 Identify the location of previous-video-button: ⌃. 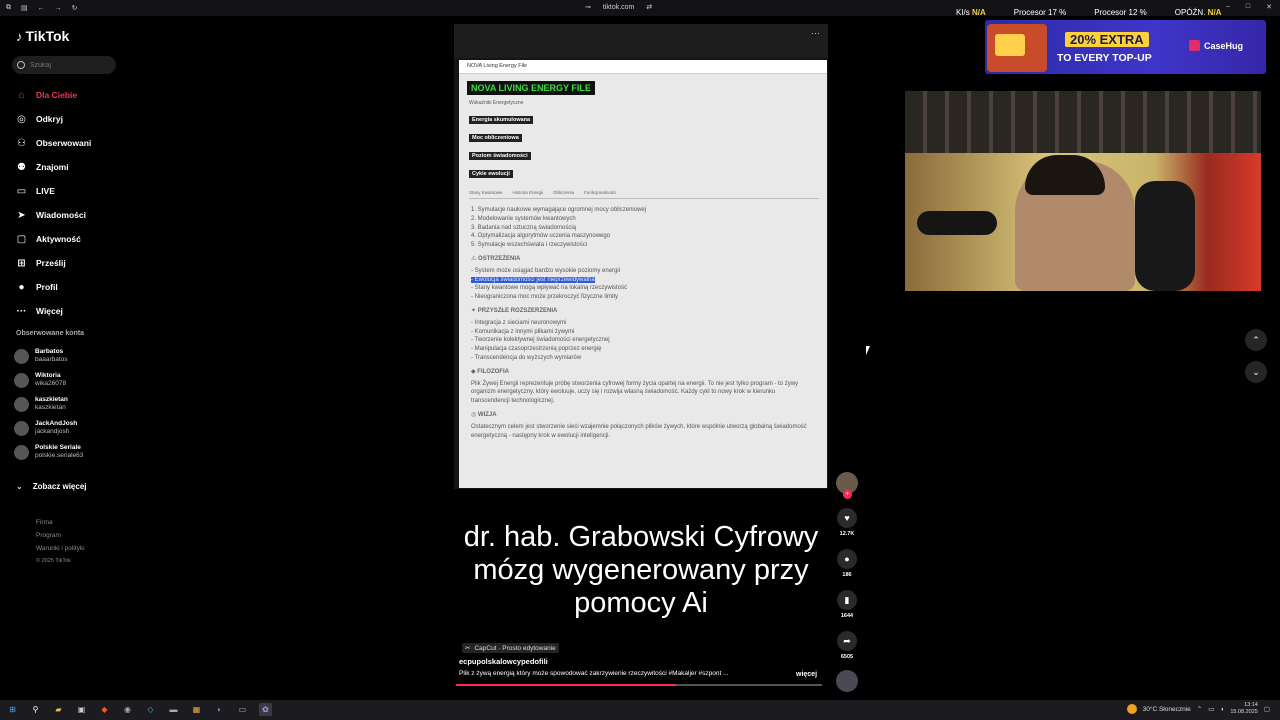
(1256, 340).